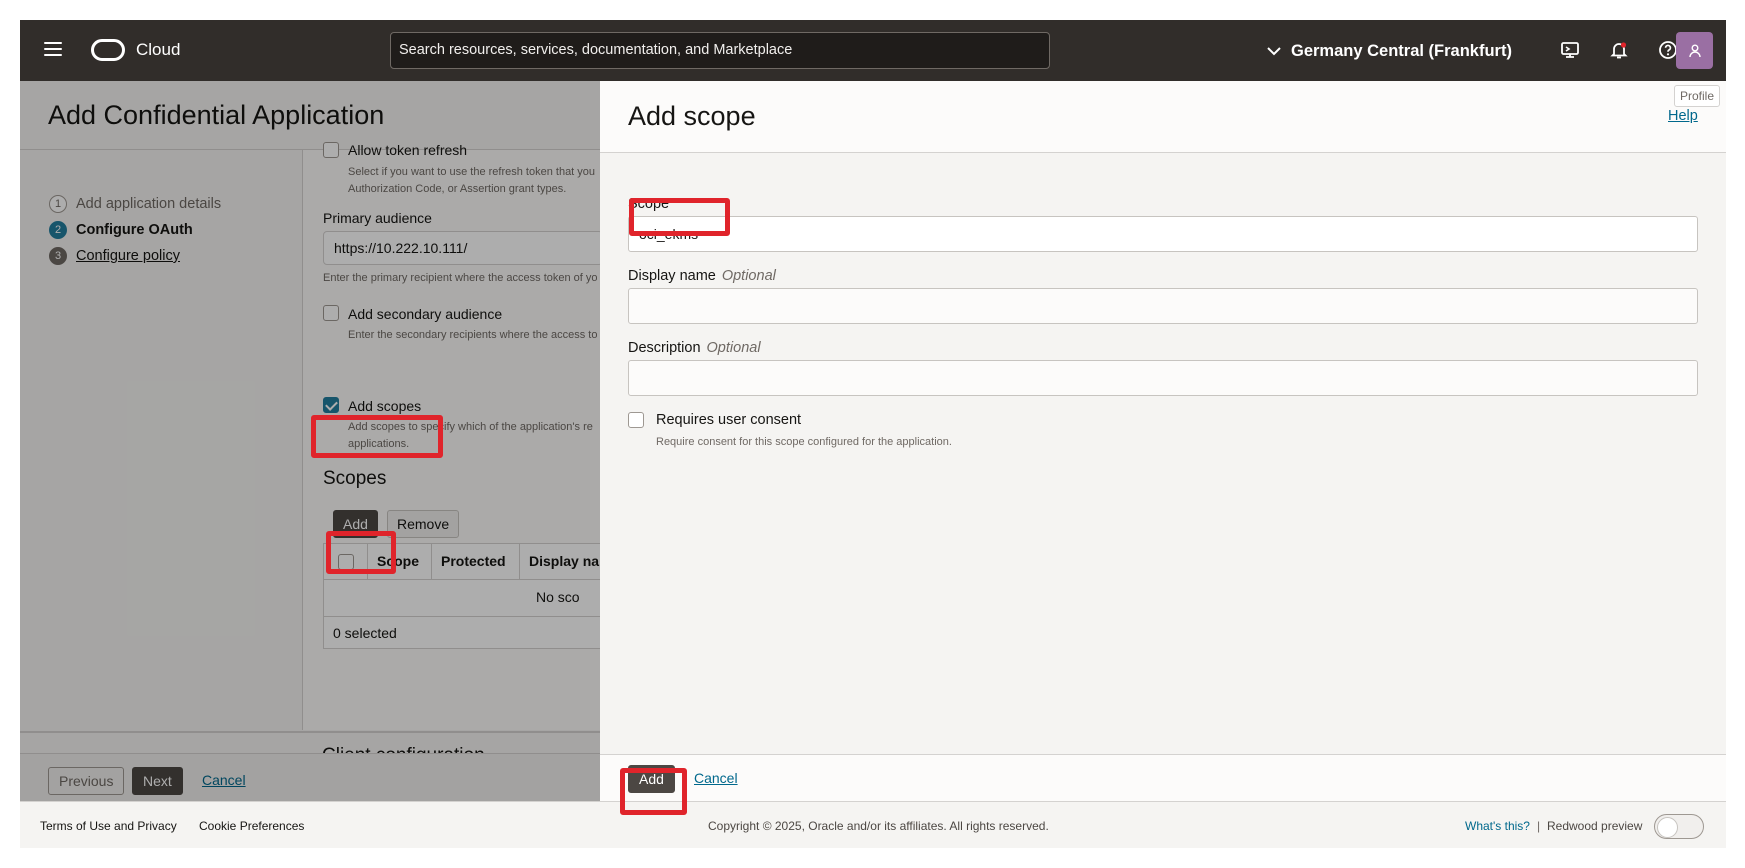 The height and width of the screenshot is (868, 1745). Describe the element at coordinates (1683, 116) in the screenshot. I see `help-link: Help` at that location.